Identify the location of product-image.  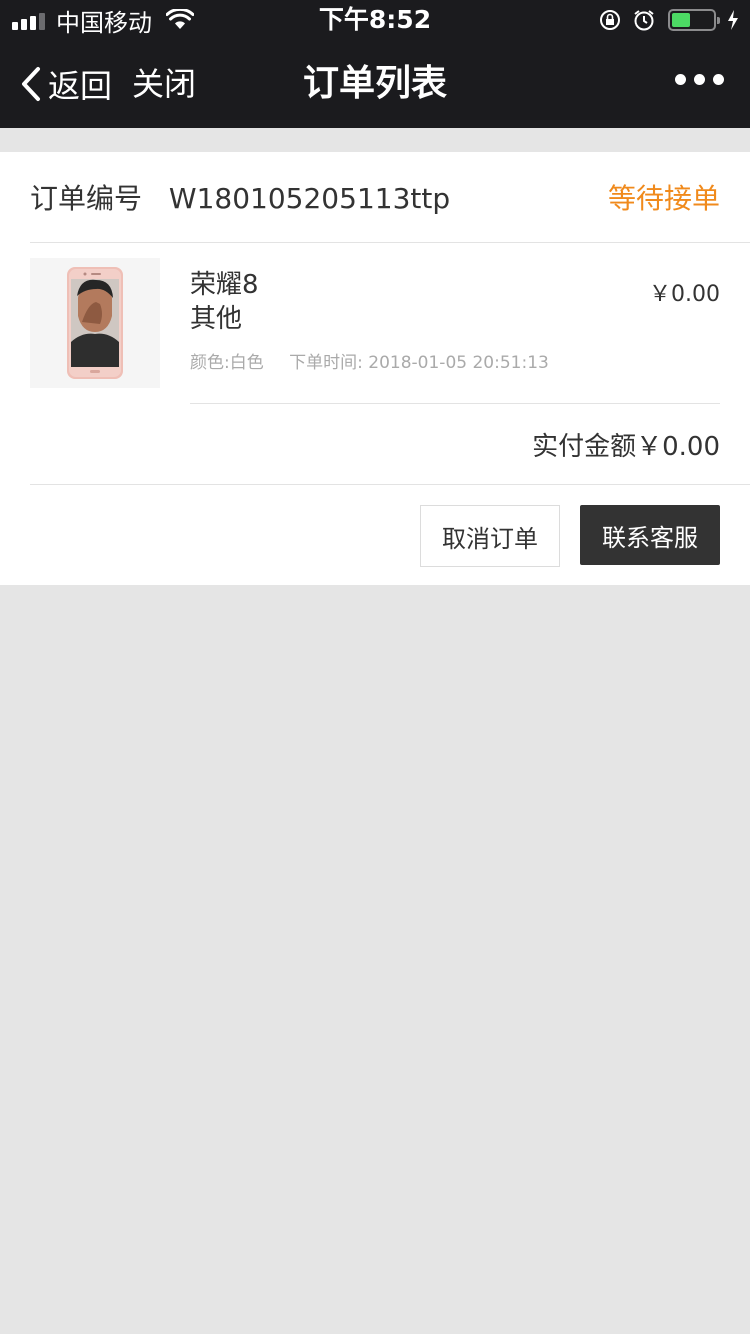
(95, 323).